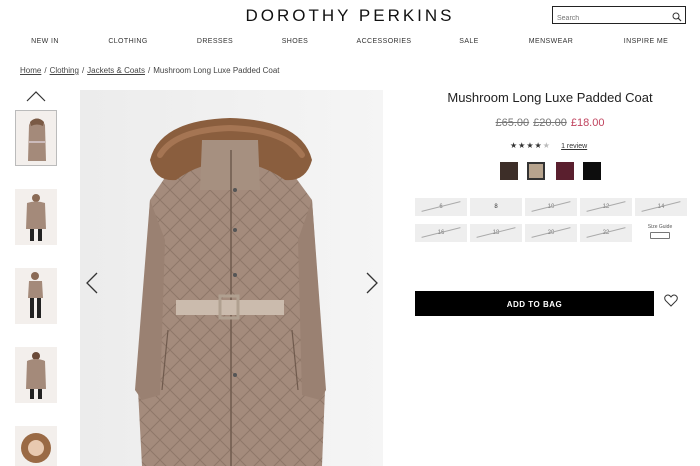 The width and height of the screenshot is (700, 466). Describe the element at coordinates (677, 18) in the screenshot. I see `search-icon` at that location.